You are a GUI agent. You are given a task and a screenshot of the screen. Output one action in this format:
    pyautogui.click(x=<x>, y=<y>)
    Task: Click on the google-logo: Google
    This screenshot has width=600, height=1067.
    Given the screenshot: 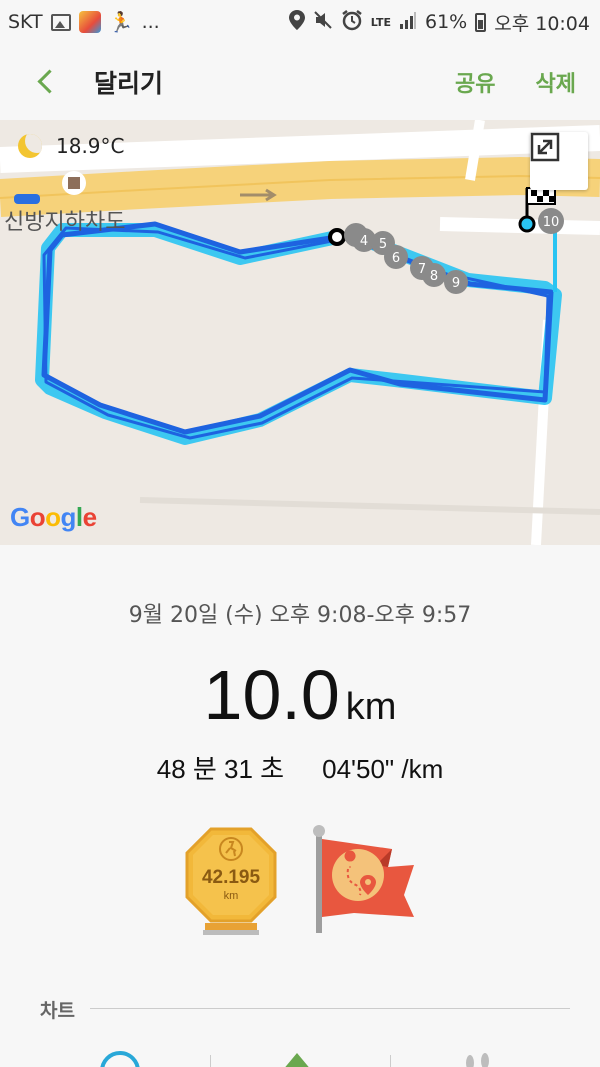 What is the action you would take?
    pyautogui.click(x=53, y=517)
    